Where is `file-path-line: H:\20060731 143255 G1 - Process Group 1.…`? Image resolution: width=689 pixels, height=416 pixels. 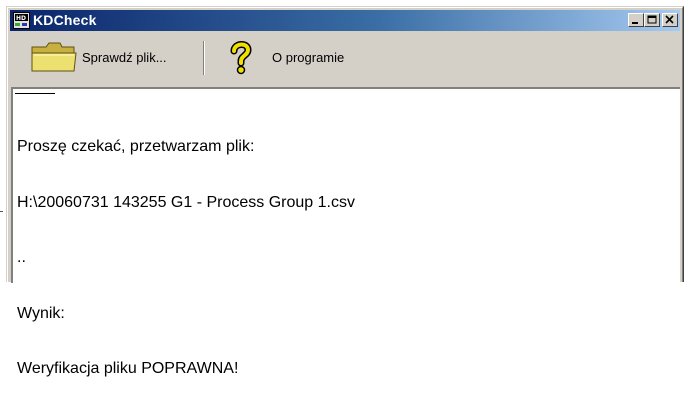
file-path-line: H:\20060731 143255 G1 - Process Group 1.… is located at coordinates (186, 202).